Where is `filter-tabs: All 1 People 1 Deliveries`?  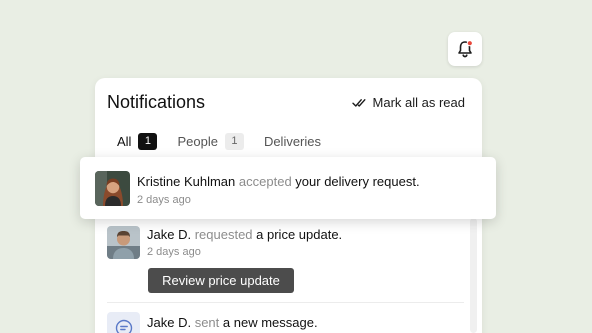 filter-tabs: All 1 People 1 Deliveries is located at coordinates (229, 141).